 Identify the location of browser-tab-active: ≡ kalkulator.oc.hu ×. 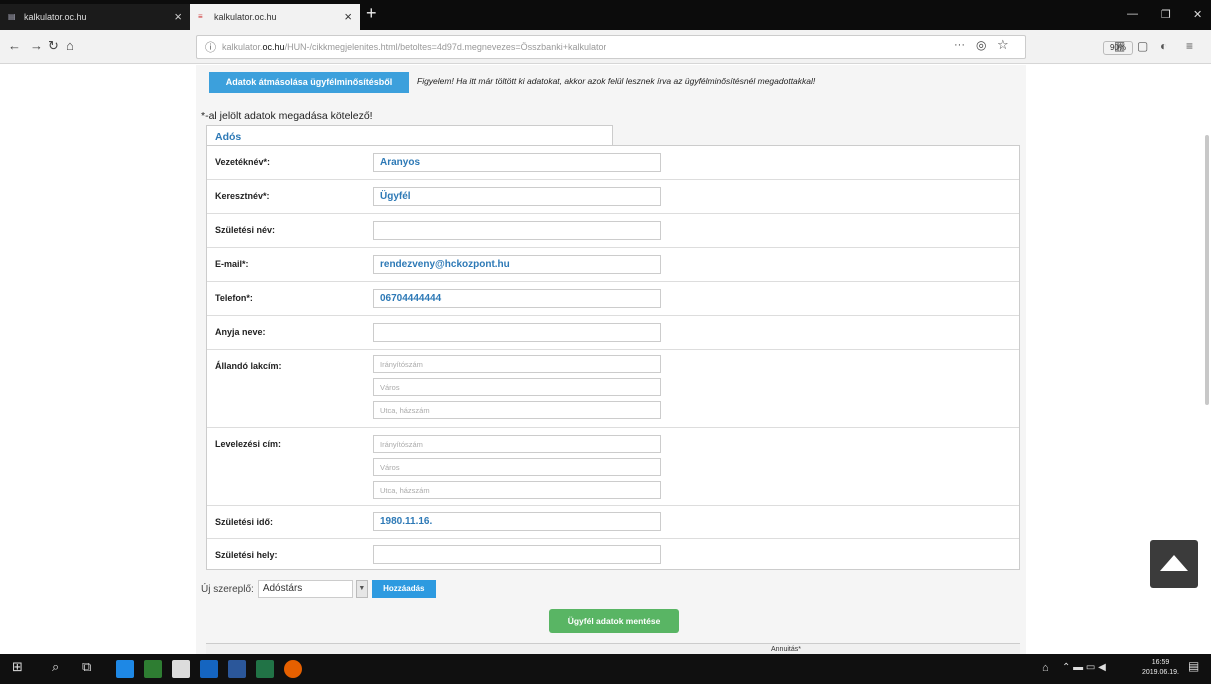
(275, 17).